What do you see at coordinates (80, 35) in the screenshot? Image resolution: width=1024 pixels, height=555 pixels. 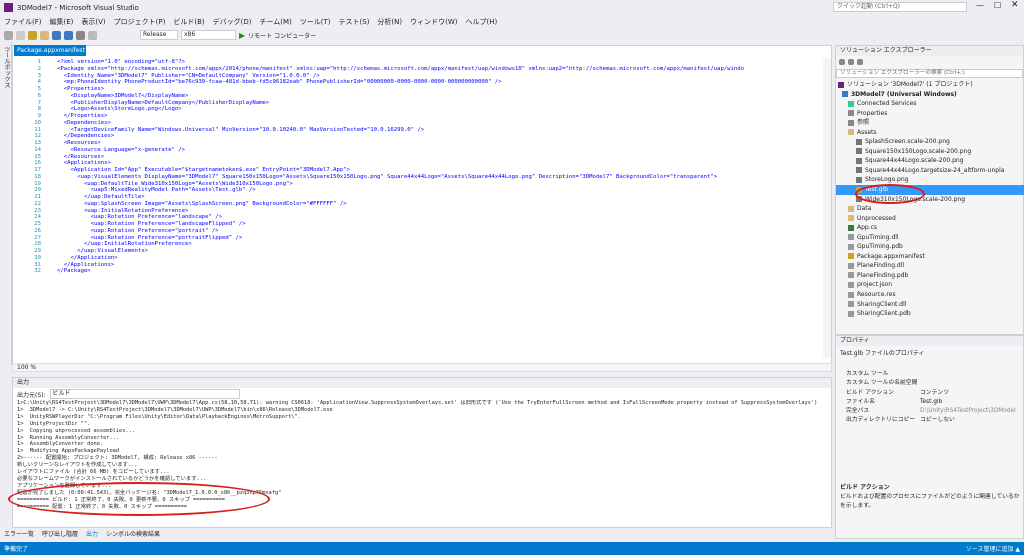 I see `undo-icon` at bounding box center [80, 35].